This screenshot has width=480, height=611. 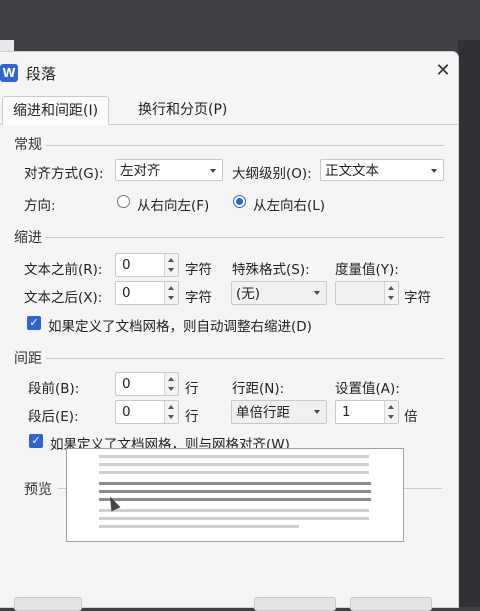 What do you see at coordinates (289, 206) in the screenshot?
I see `ltr-label: 从左向右(L)` at bounding box center [289, 206].